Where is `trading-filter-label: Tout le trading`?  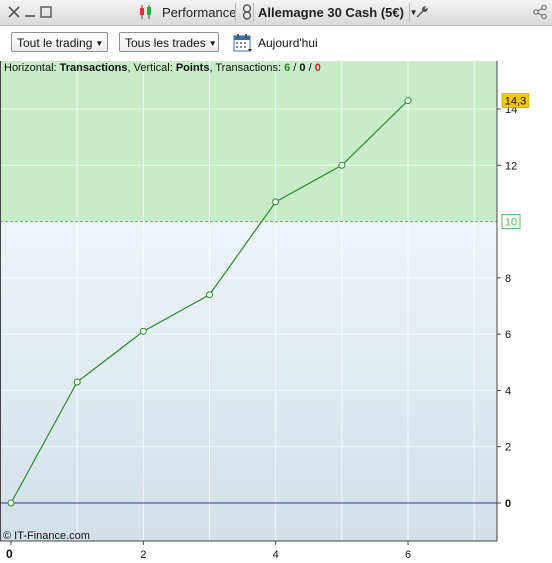 trading-filter-label: Tout le trading is located at coordinates (55, 43).